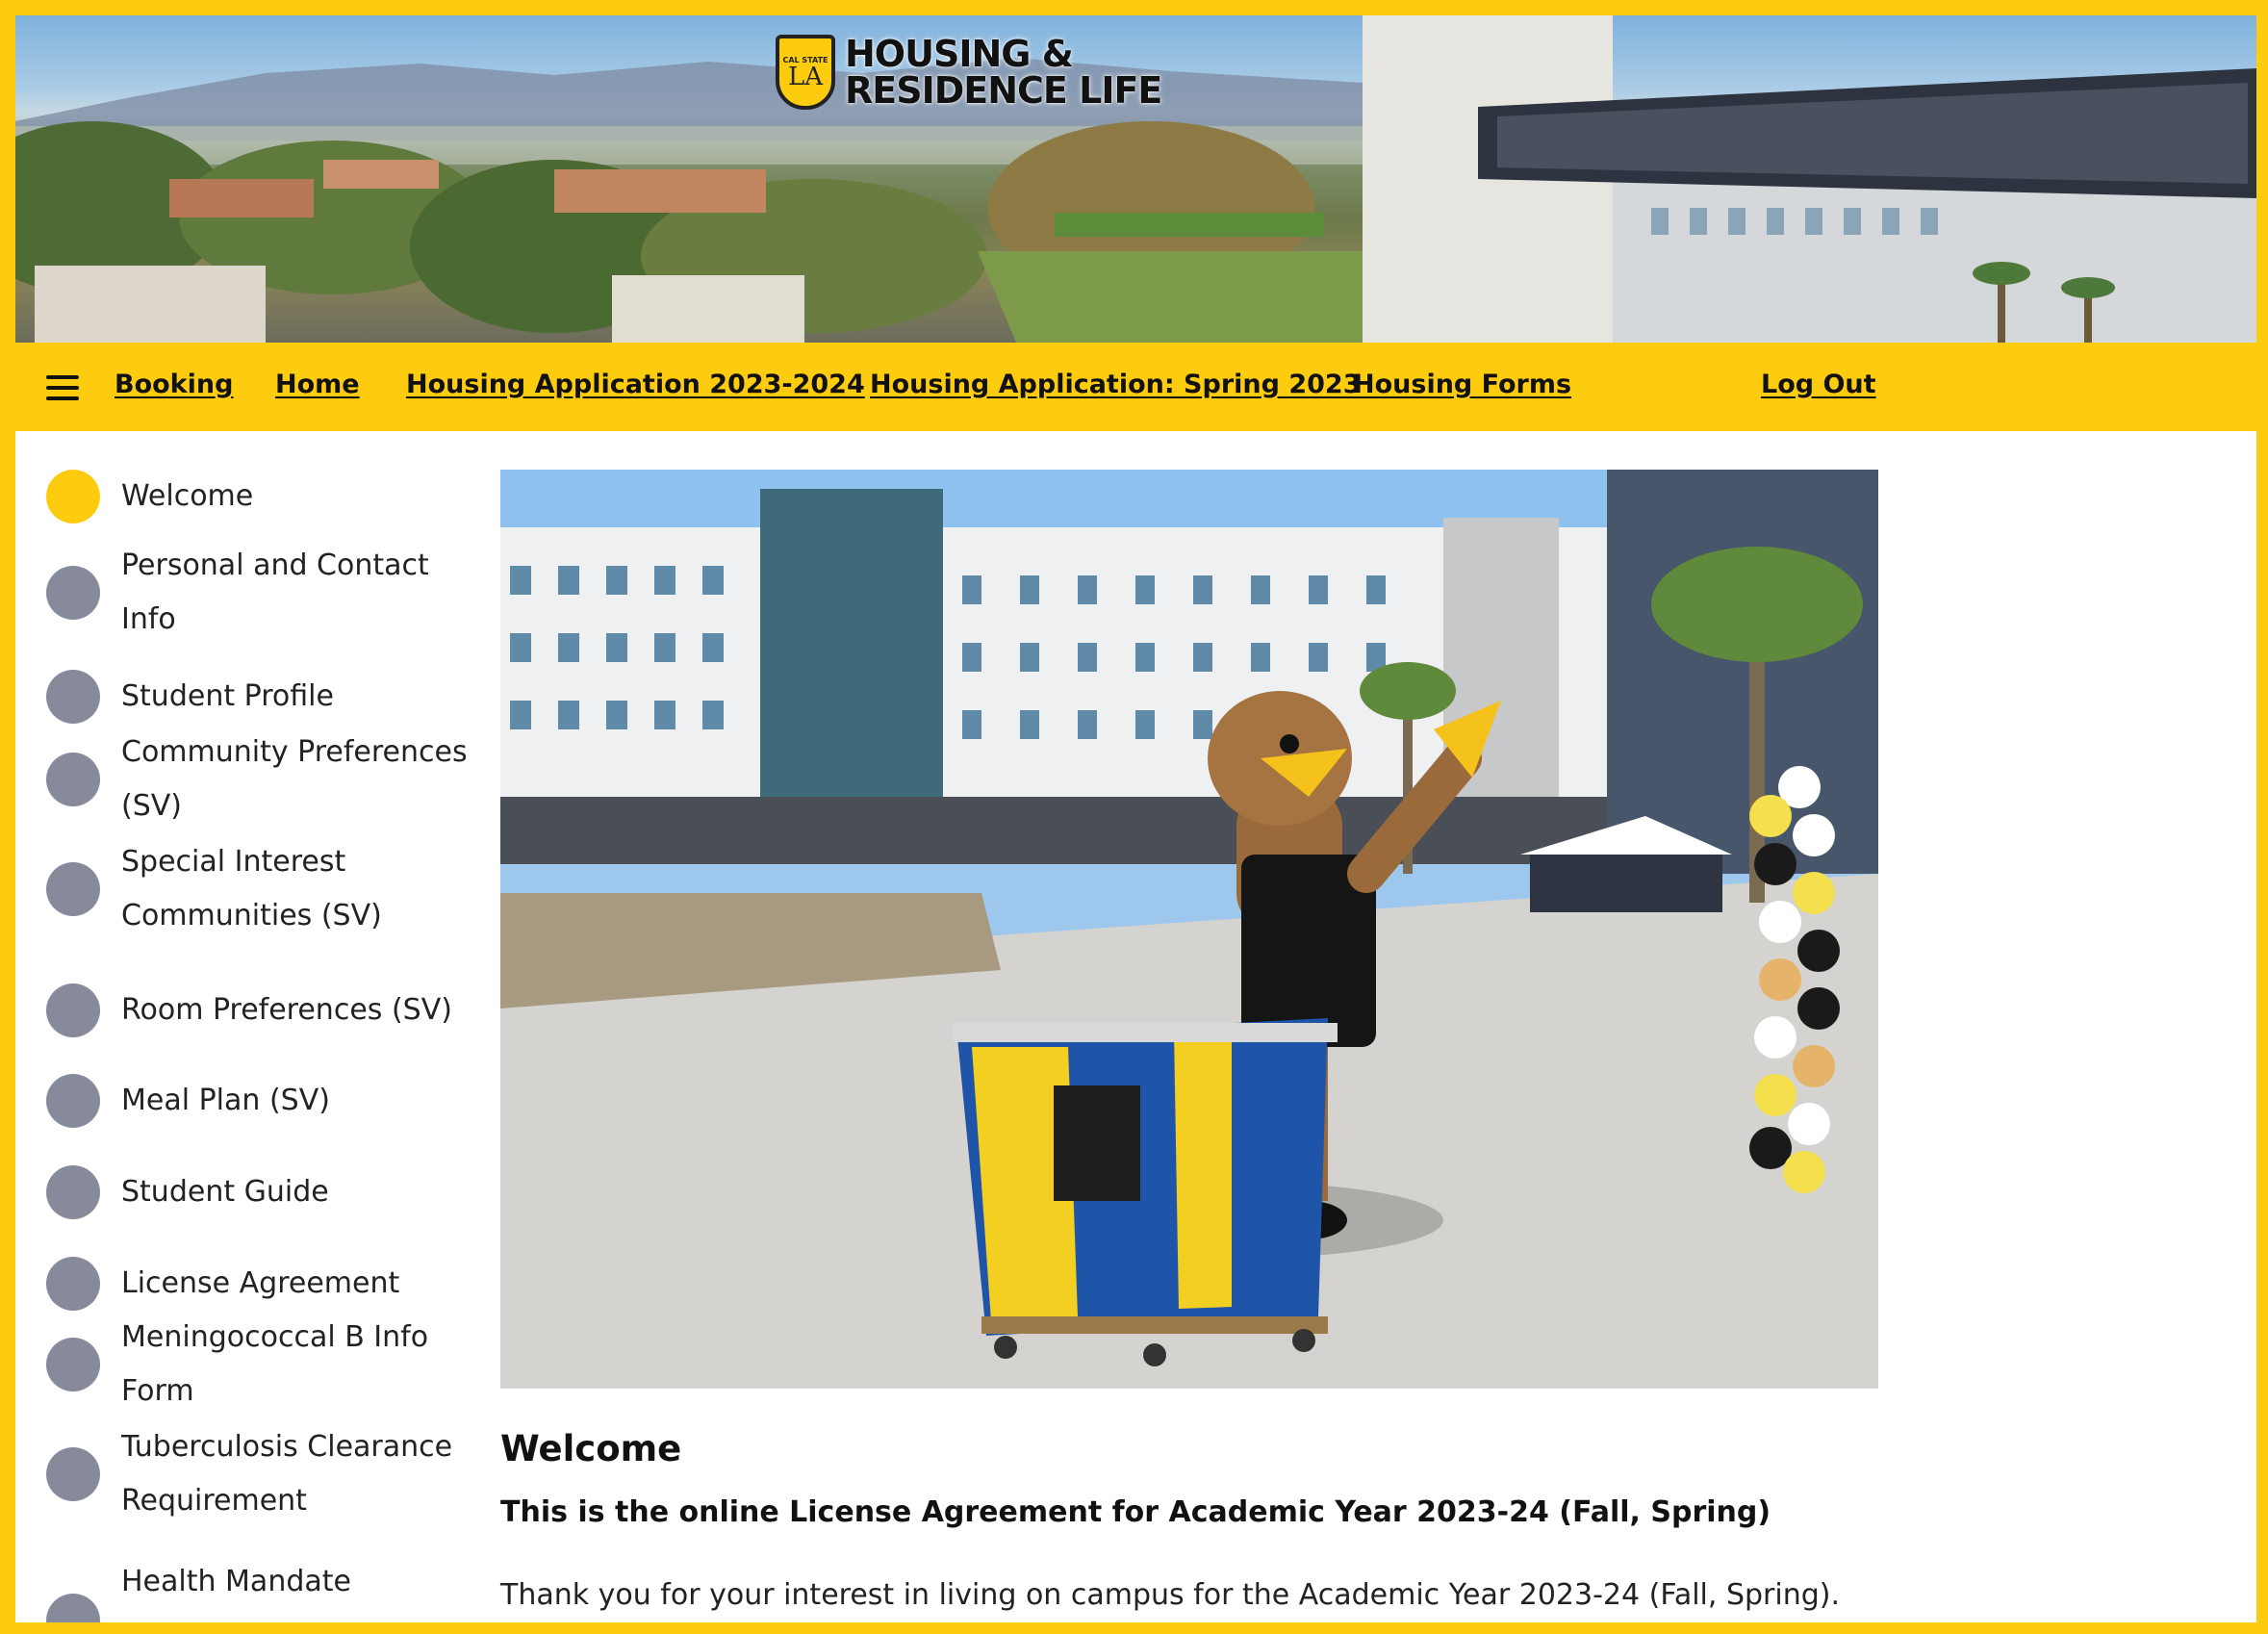  Describe the element at coordinates (1003, 90) in the screenshot. I see `logo-title-line2: RESIDENCE LIFE` at that location.